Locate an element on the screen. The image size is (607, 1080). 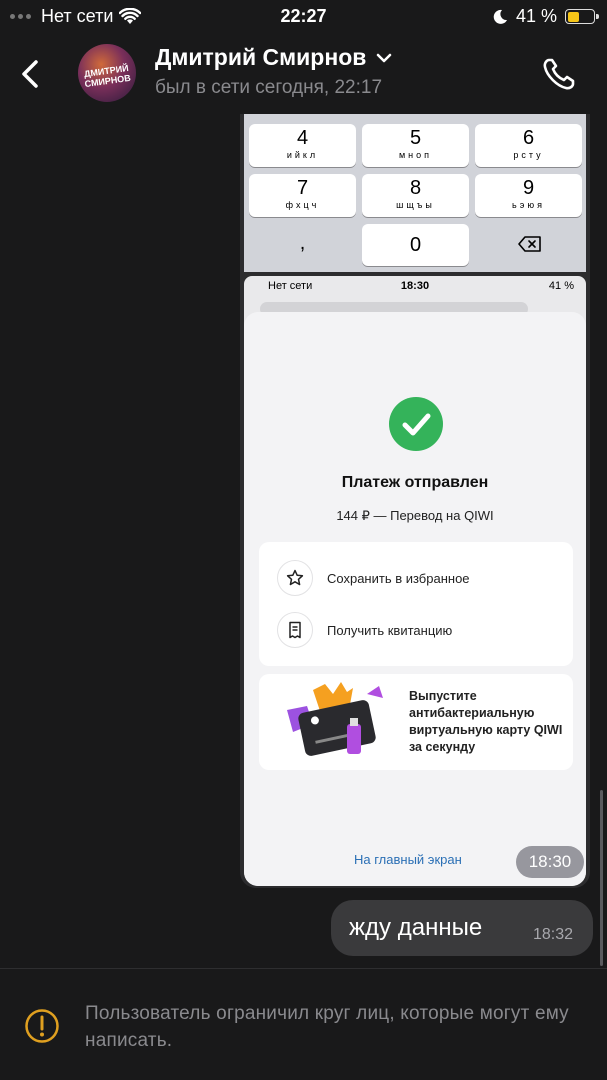
message-timestamp: 18:32 is located at coordinates (552, 934).